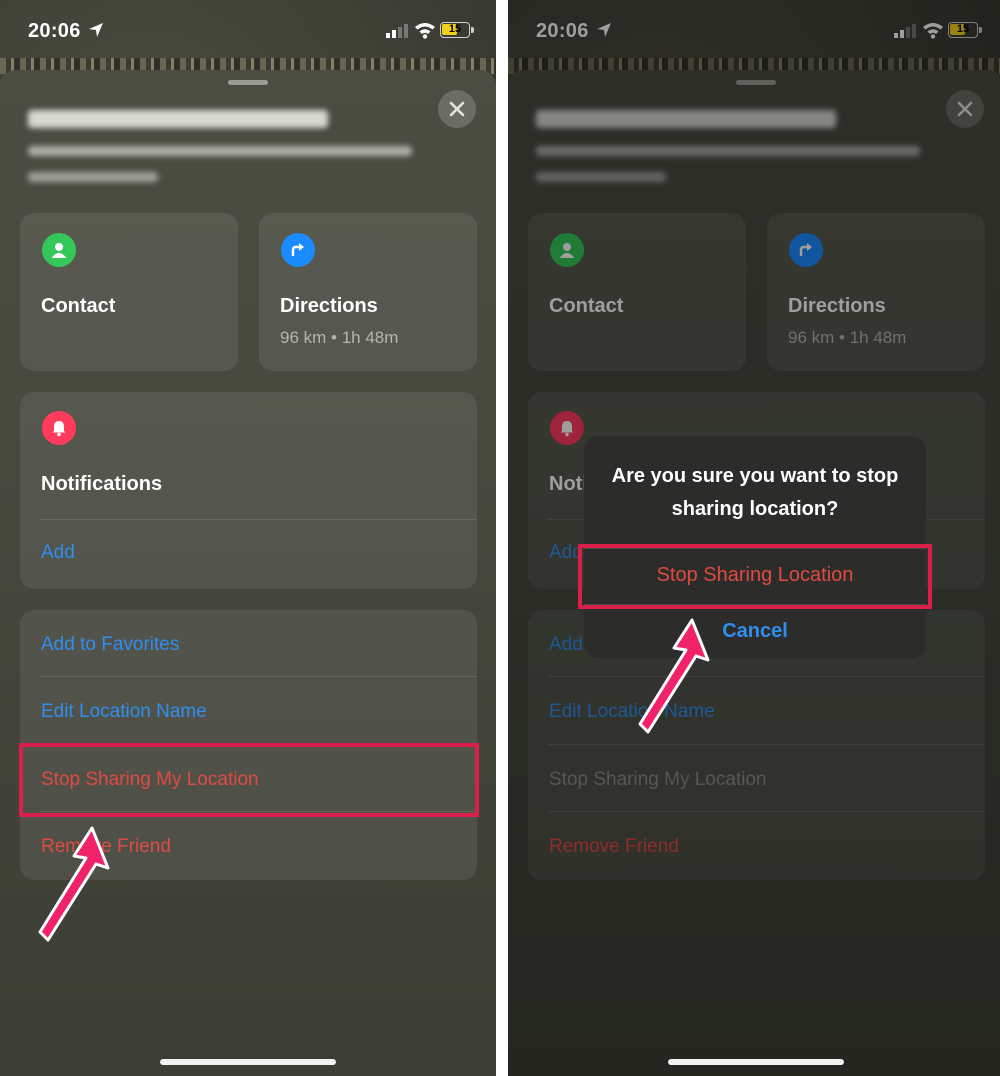 Image resolution: width=1000 pixels, height=1076 pixels. Describe the element at coordinates (425, 31) in the screenshot. I see `wifi-icon` at that location.